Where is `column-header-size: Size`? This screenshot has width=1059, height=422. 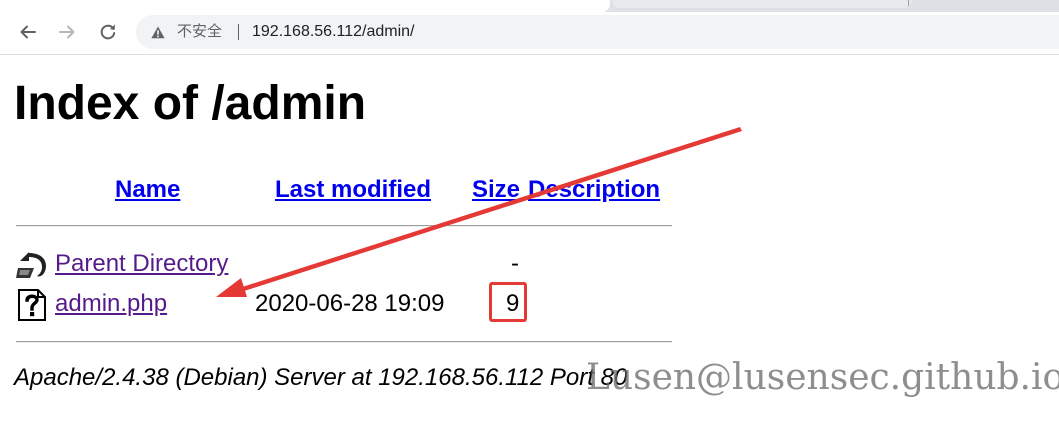
column-header-size: Size is located at coordinates (496, 190).